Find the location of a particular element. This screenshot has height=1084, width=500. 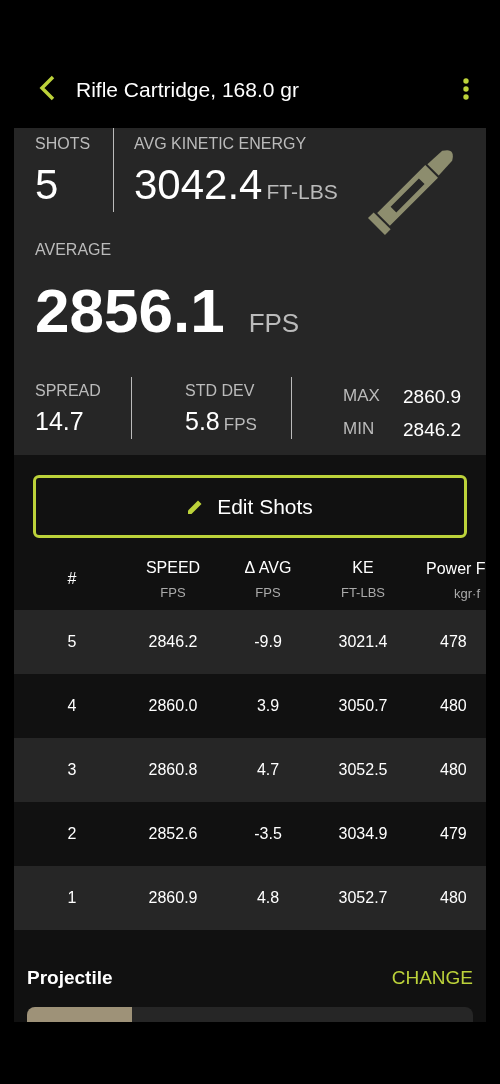

table-cell: 3021.4 is located at coordinates (363, 641).